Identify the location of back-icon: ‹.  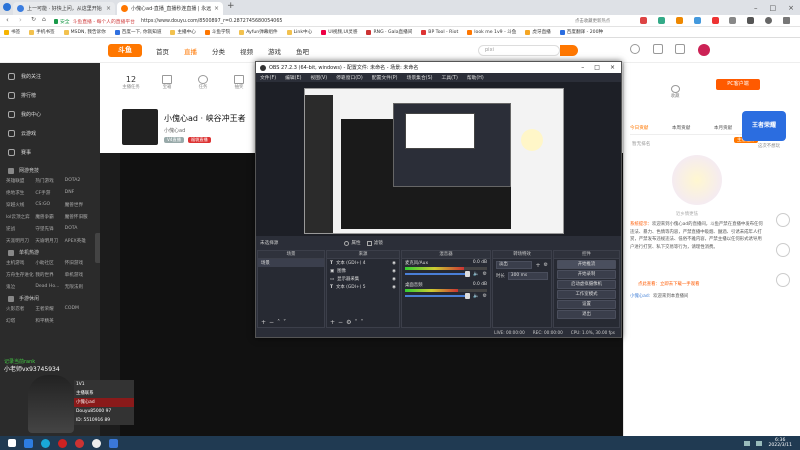
(7, 20).